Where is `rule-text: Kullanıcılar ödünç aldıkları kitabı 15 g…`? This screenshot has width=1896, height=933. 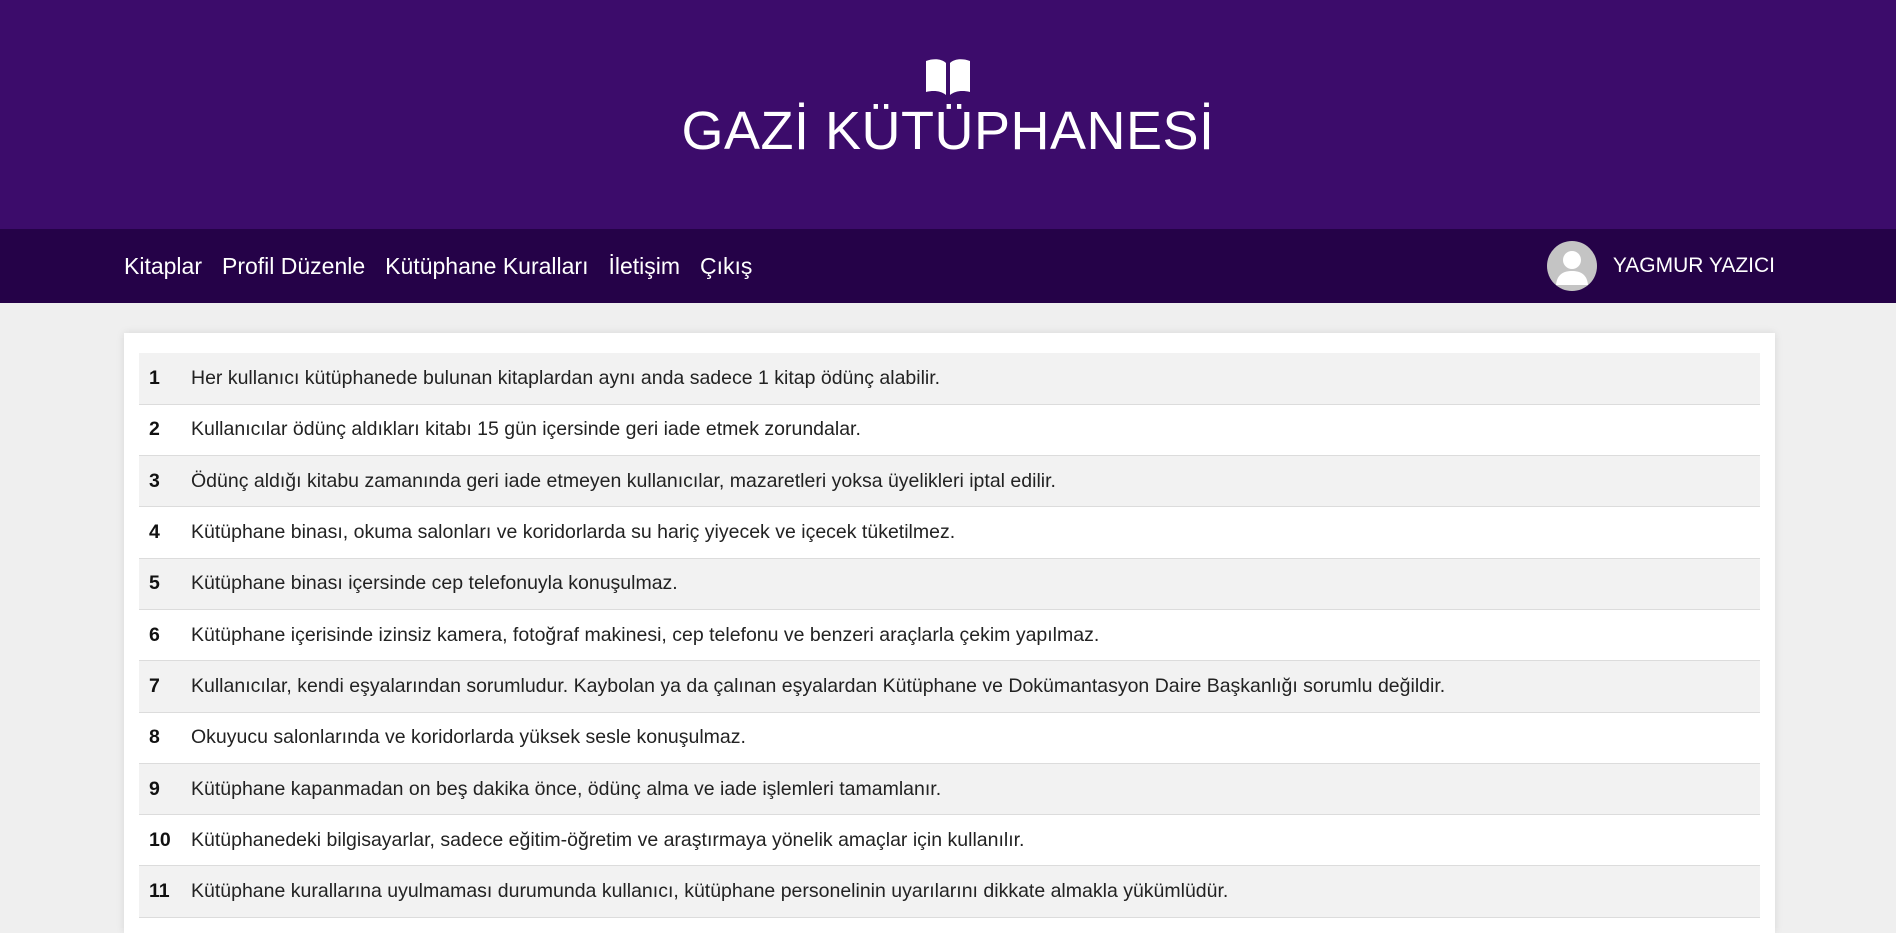
rule-text: Kullanıcılar ödünç aldıkları kitabı 15 g… is located at coordinates (975, 430).